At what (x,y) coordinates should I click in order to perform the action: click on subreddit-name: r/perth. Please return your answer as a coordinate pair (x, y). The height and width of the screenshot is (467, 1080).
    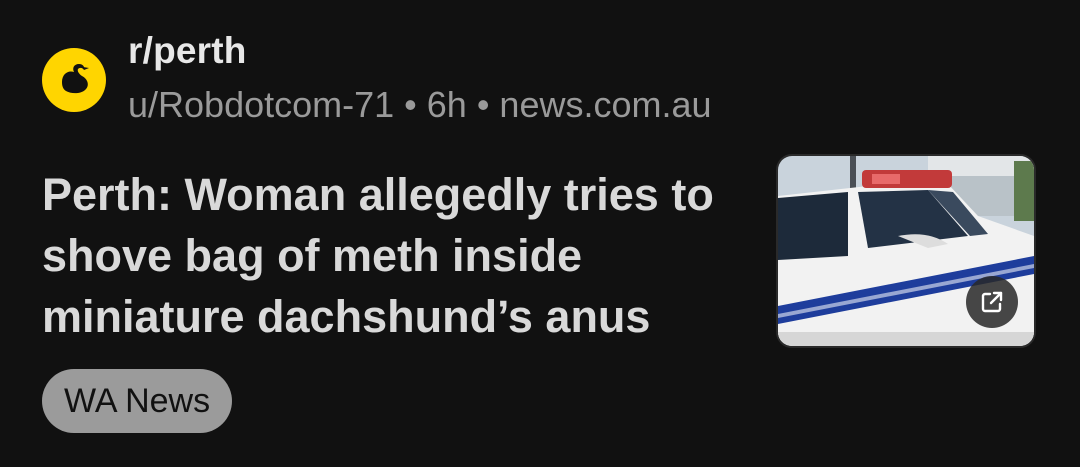
    Looking at the image, I should click on (187, 51).